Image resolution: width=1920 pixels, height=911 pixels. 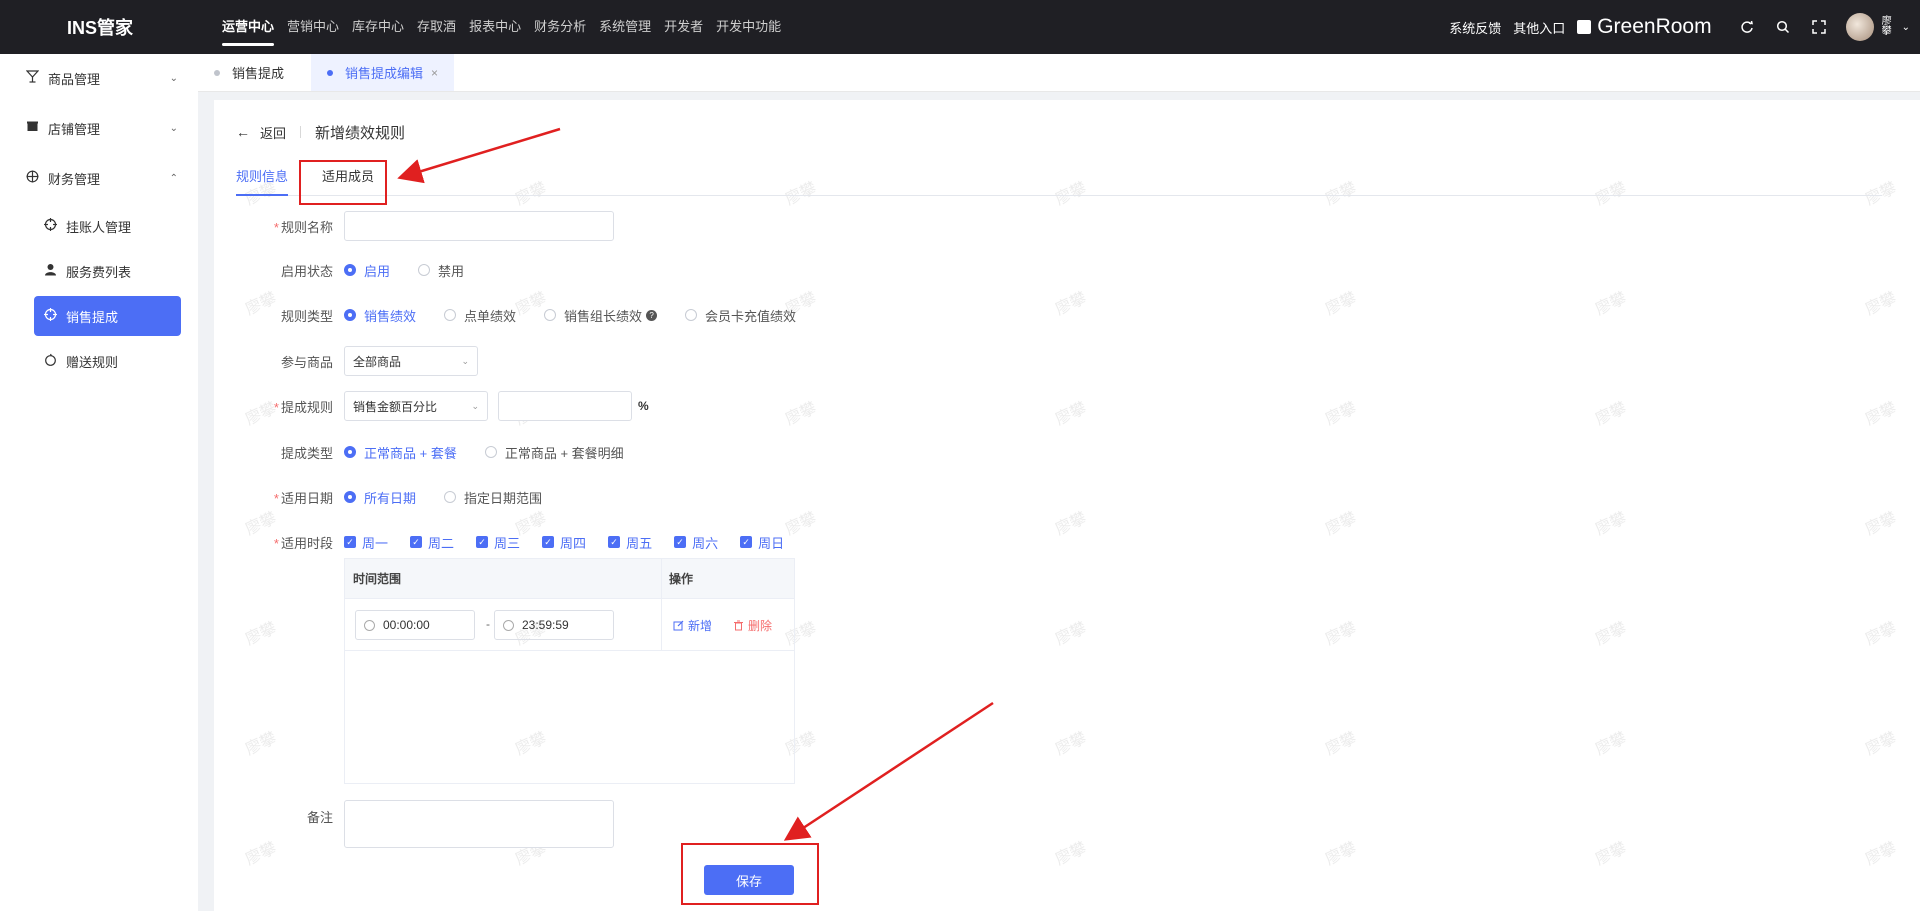 I want to click on tab-rule-info: 规则信息, so click(x=262, y=181).